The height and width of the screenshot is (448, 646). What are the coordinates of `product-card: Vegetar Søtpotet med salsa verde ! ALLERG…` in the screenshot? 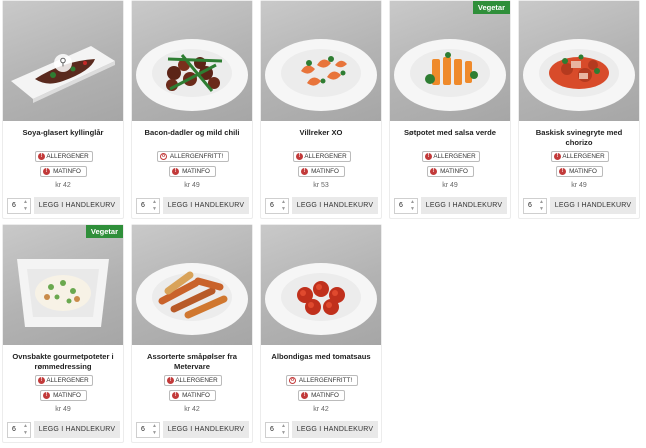 It's located at (450, 109).